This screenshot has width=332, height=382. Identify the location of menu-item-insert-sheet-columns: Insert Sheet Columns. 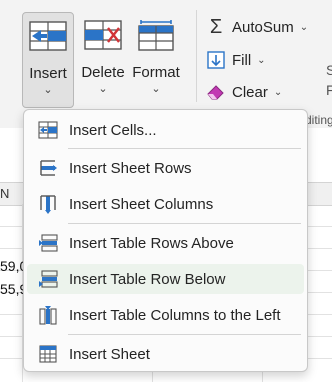
(165, 204).